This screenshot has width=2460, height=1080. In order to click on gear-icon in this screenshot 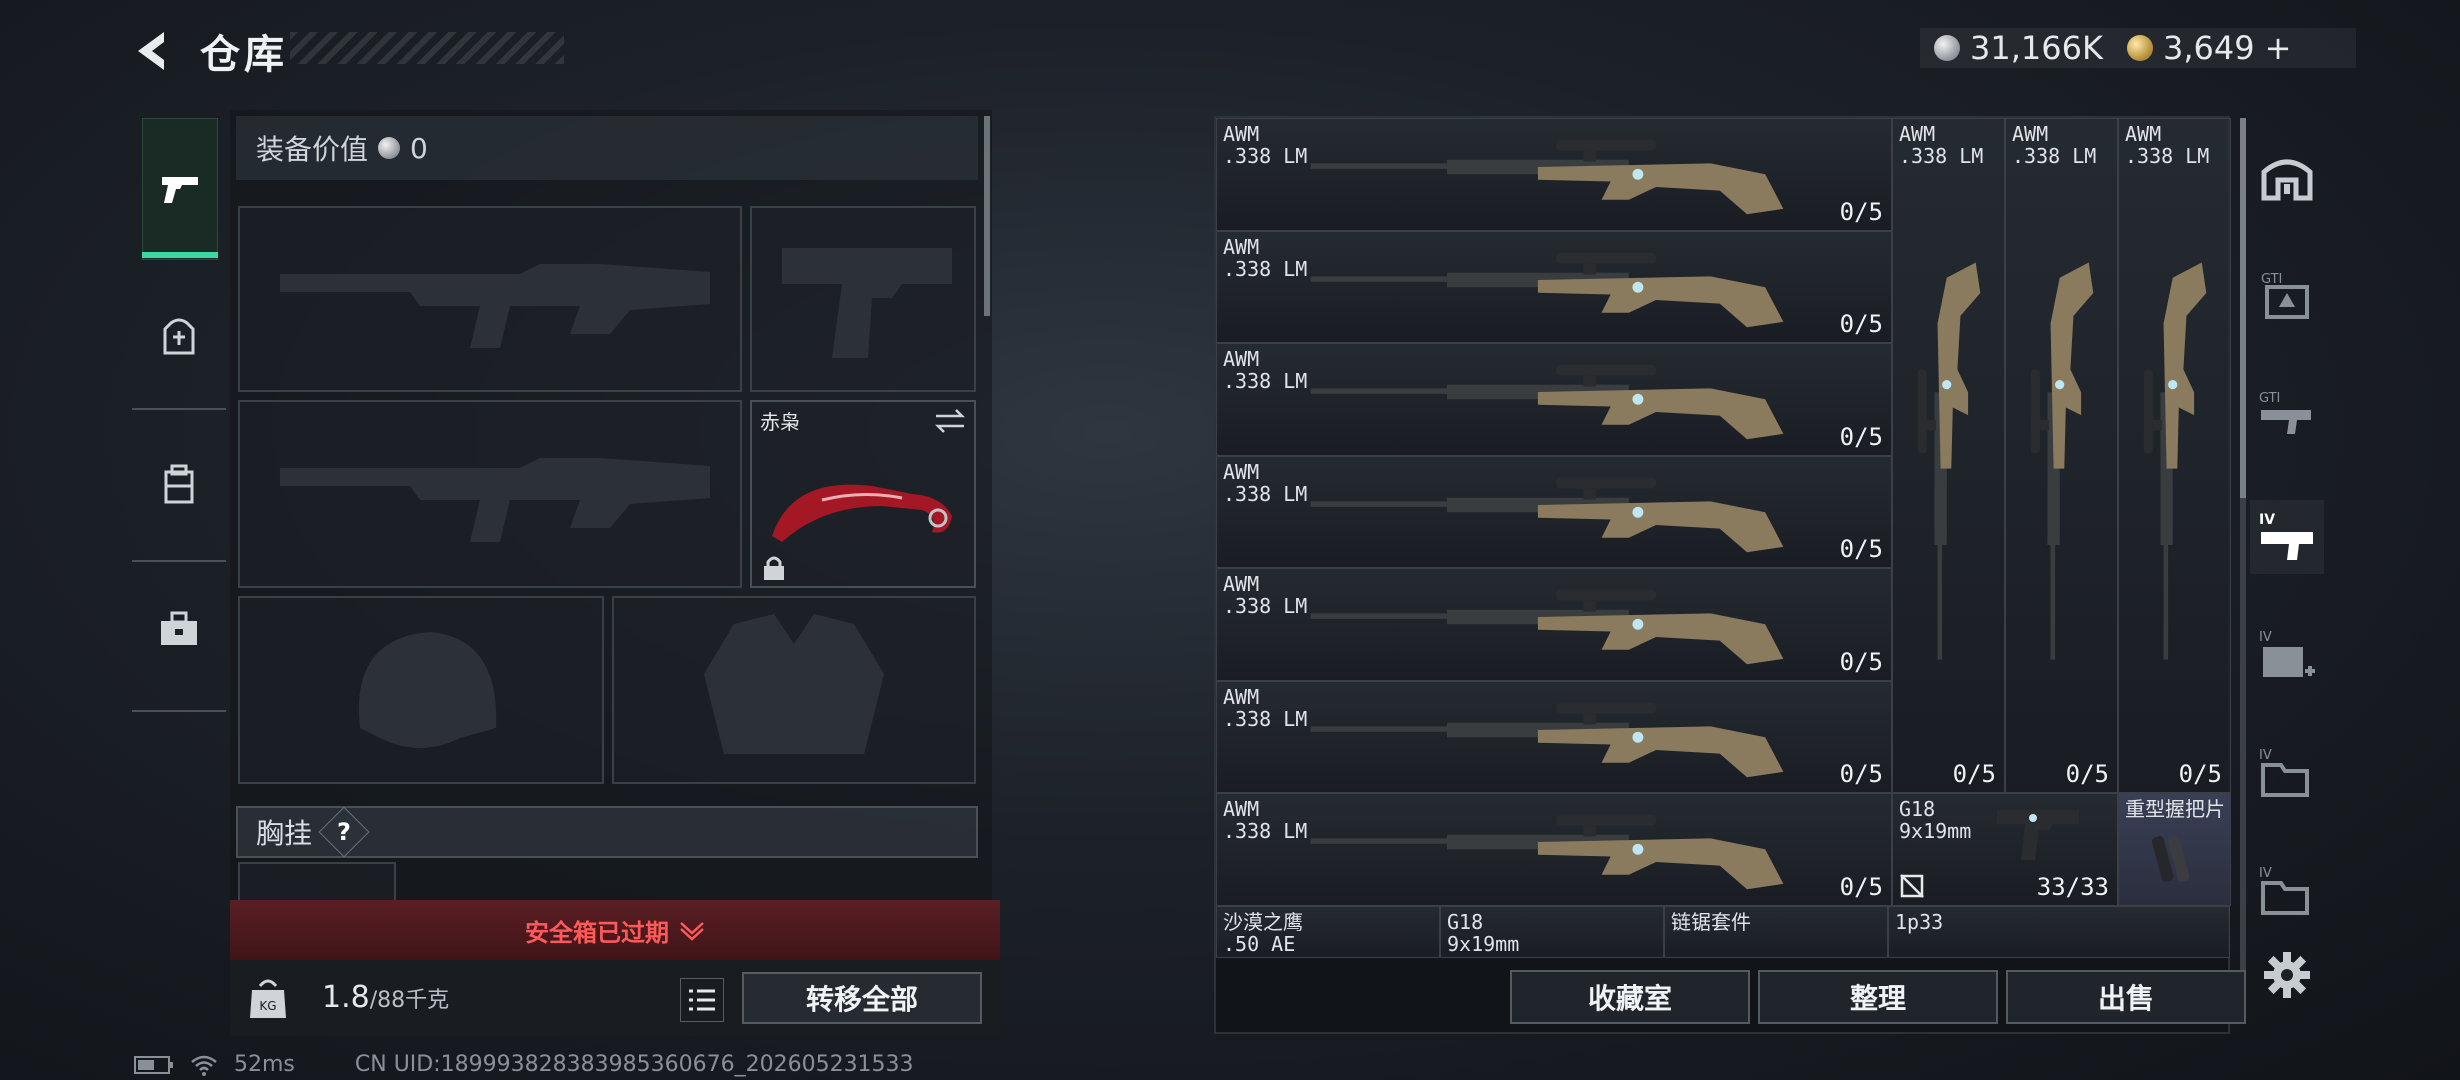, I will do `click(2287, 975)`.